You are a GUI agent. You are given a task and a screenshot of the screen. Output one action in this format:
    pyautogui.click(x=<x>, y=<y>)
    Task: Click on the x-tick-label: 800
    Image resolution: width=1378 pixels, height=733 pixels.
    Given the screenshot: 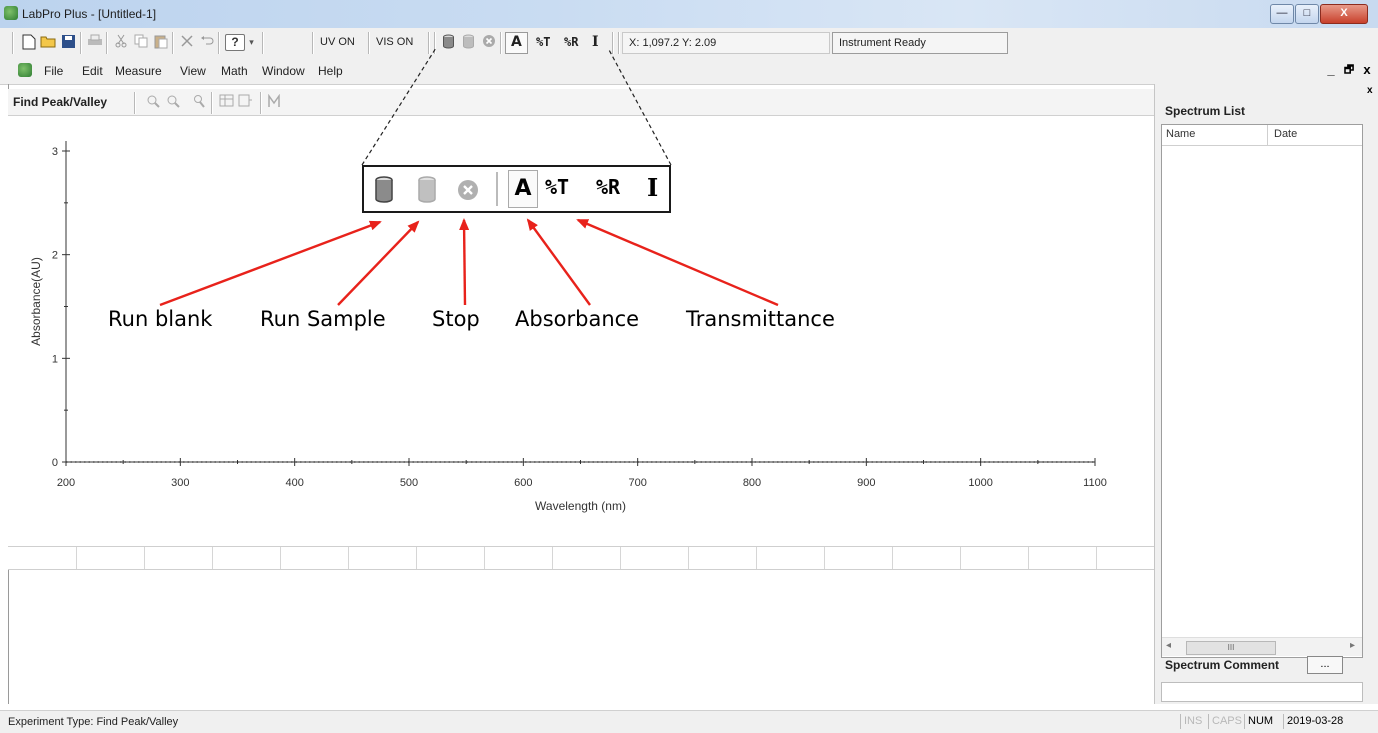 What is the action you would take?
    pyautogui.click(x=752, y=483)
    